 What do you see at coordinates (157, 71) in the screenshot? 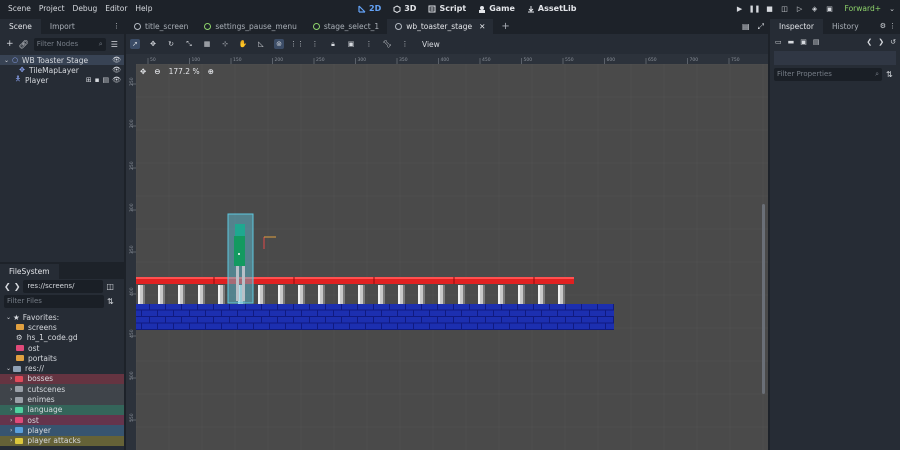
I see `zoom-out-icon: ⊖` at bounding box center [157, 71].